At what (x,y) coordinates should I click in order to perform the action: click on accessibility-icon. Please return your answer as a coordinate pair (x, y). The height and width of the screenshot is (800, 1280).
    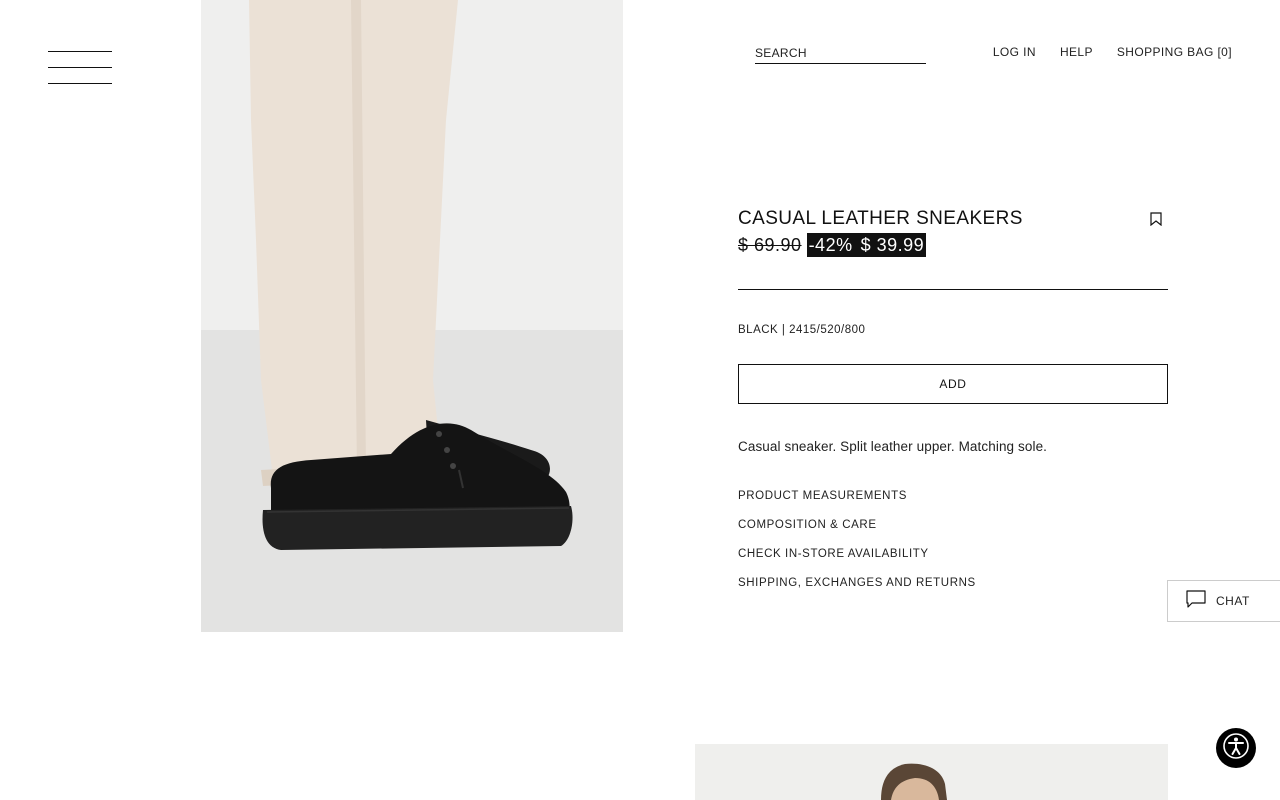
    Looking at the image, I should click on (1236, 748).